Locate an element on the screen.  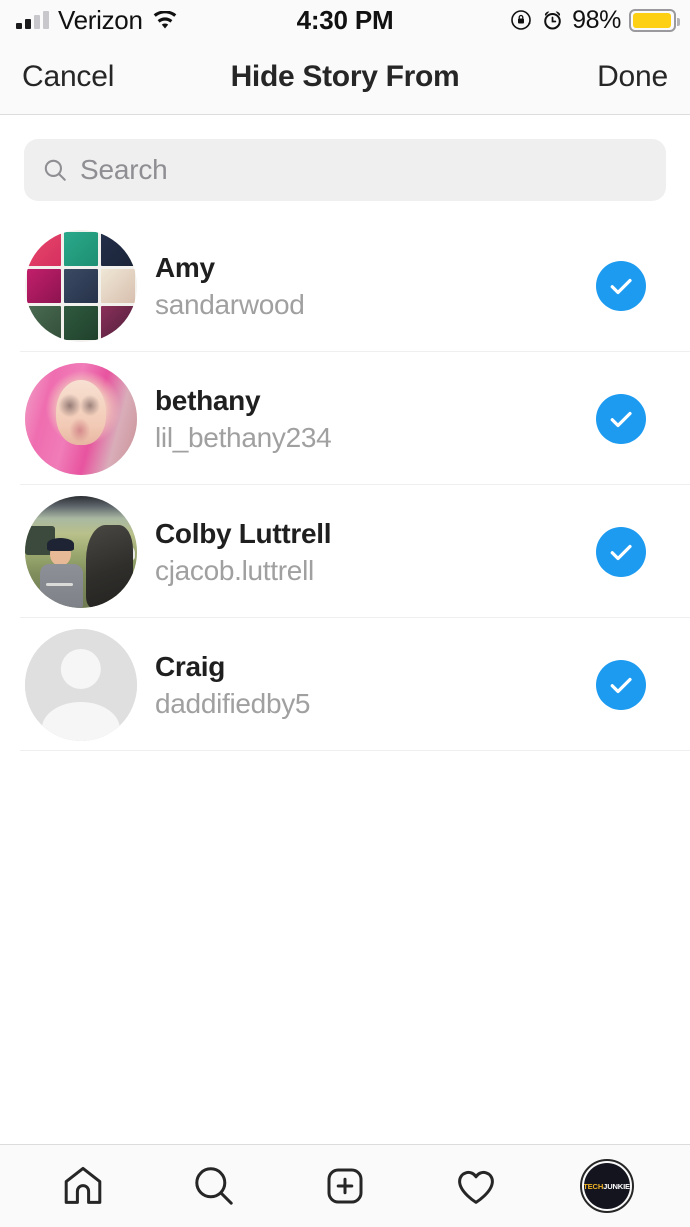
user-handle: daddifiedby5 is located at coordinates (233, 703).